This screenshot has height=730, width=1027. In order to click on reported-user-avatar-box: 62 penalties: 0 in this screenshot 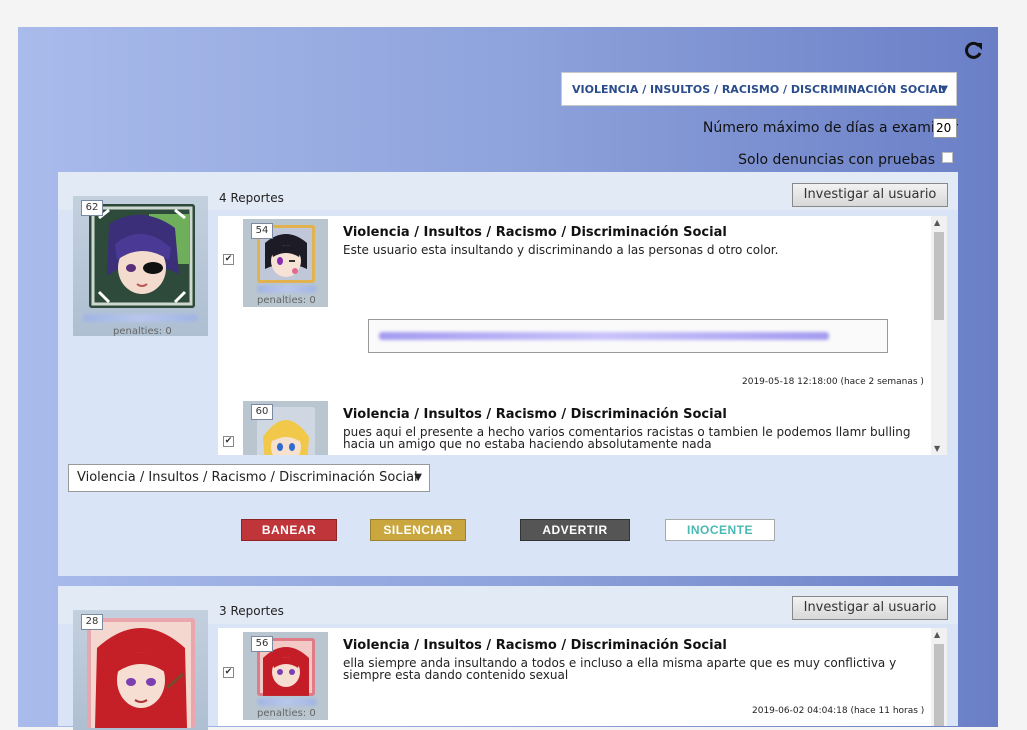, I will do `click(140, 266)`.